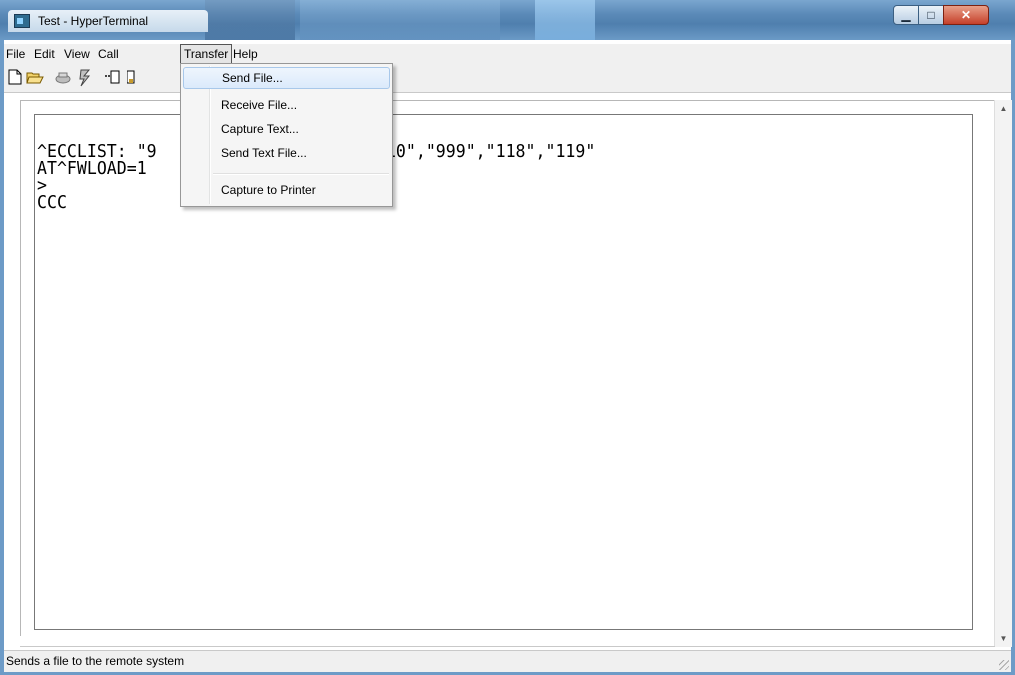 Image resolution: width=1015 pixels, height=675 pixels. I want to click on window-controls: ▁ □ ✕, so click(950, 16).